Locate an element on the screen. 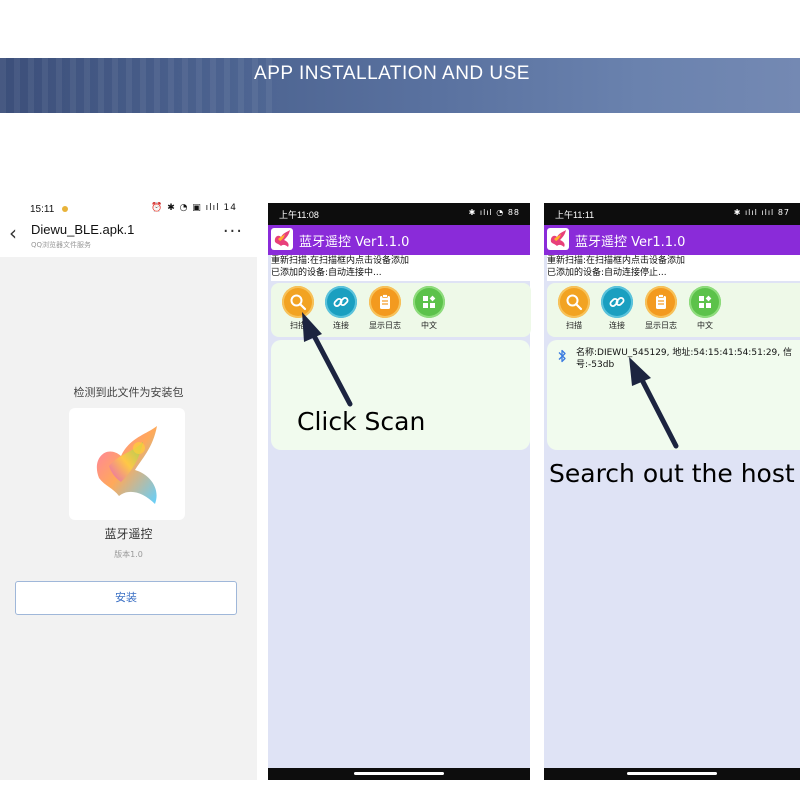 The width and height of the screenshot is (800, 800). status-time: 上午11:08 is located at coordinates (299, 215).